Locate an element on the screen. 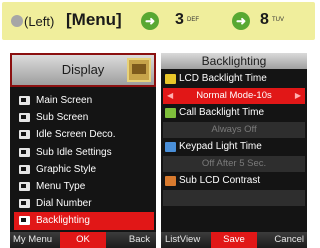 This screenshot has height=248, width=320. setting-label: LCD Backlight Time is located at coordinates (223, 78).